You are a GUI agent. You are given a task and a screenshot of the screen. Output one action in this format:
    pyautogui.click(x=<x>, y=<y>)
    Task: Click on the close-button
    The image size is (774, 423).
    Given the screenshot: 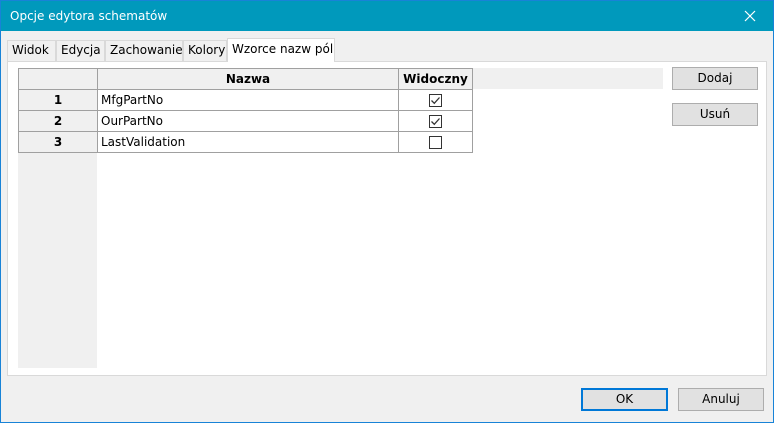 What is the action you would take?
    pyautogui.click(x=750, y=16)
    